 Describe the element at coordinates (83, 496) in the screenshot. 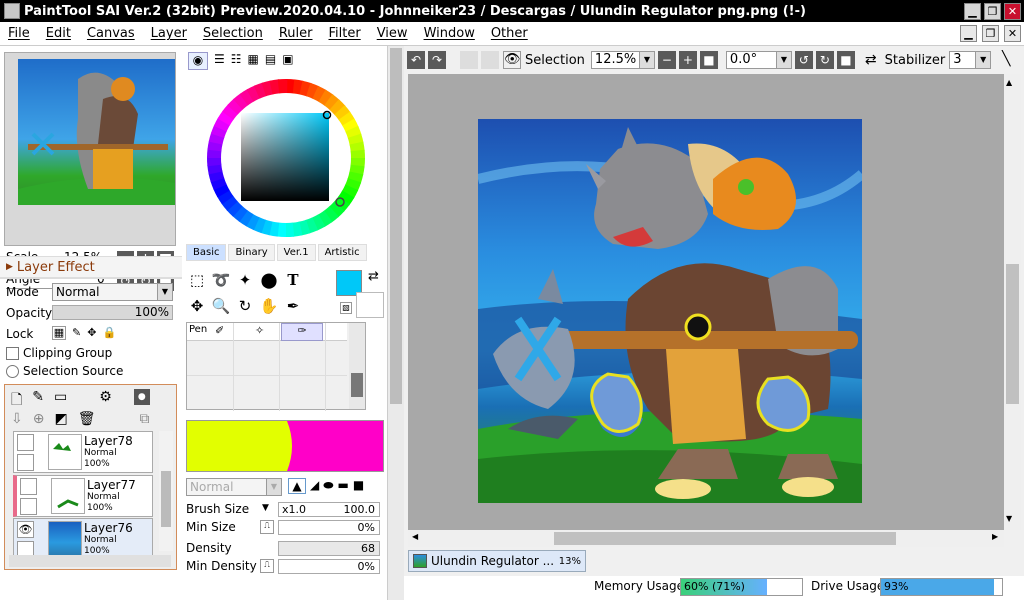

I see `layer-item: Layer77 Normal 100%` at that location.